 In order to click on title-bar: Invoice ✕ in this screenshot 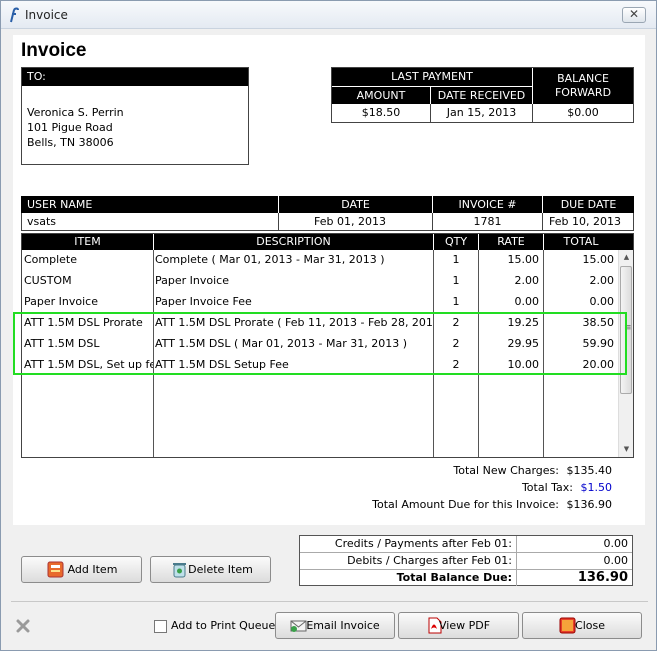, I will do `click(328, 15)`.